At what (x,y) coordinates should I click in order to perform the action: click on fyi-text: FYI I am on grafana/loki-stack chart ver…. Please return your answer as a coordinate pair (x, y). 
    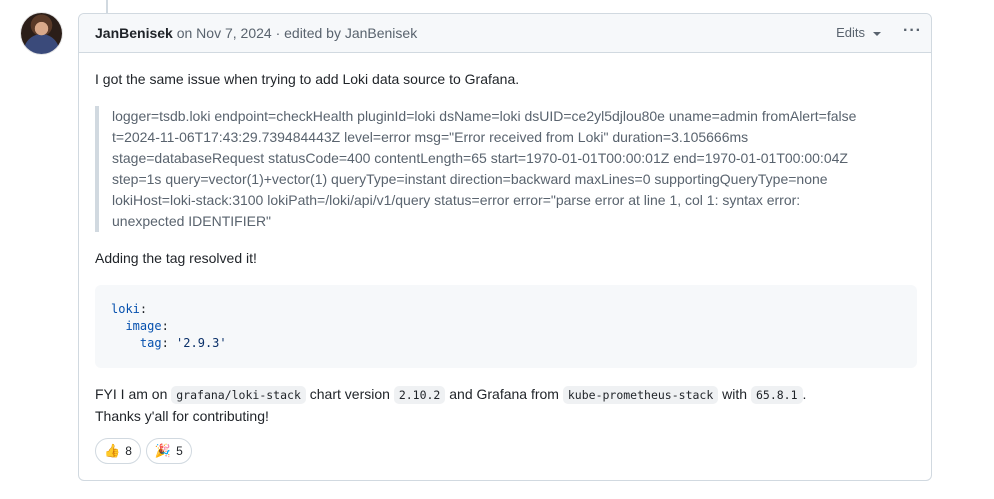
    Looking at the image, I should click on (506, 395).